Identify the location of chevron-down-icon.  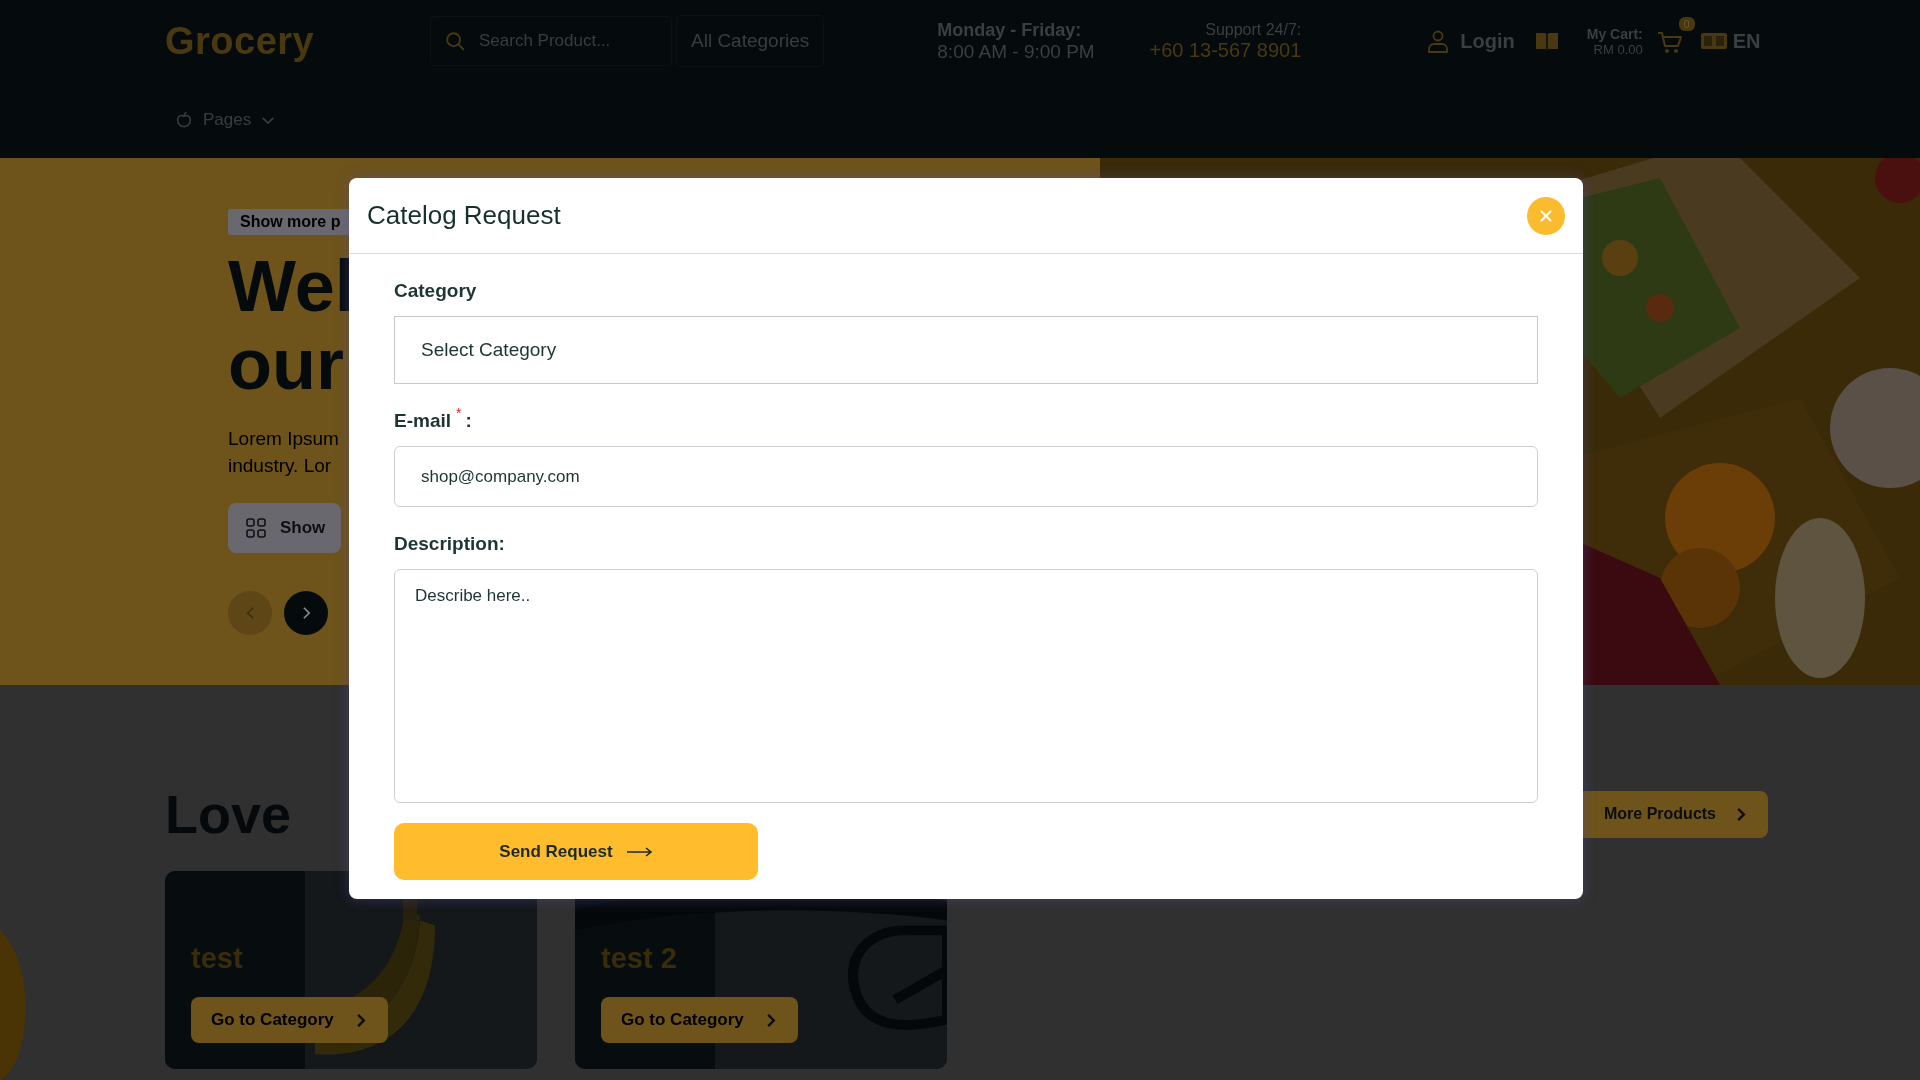
(268, 120).